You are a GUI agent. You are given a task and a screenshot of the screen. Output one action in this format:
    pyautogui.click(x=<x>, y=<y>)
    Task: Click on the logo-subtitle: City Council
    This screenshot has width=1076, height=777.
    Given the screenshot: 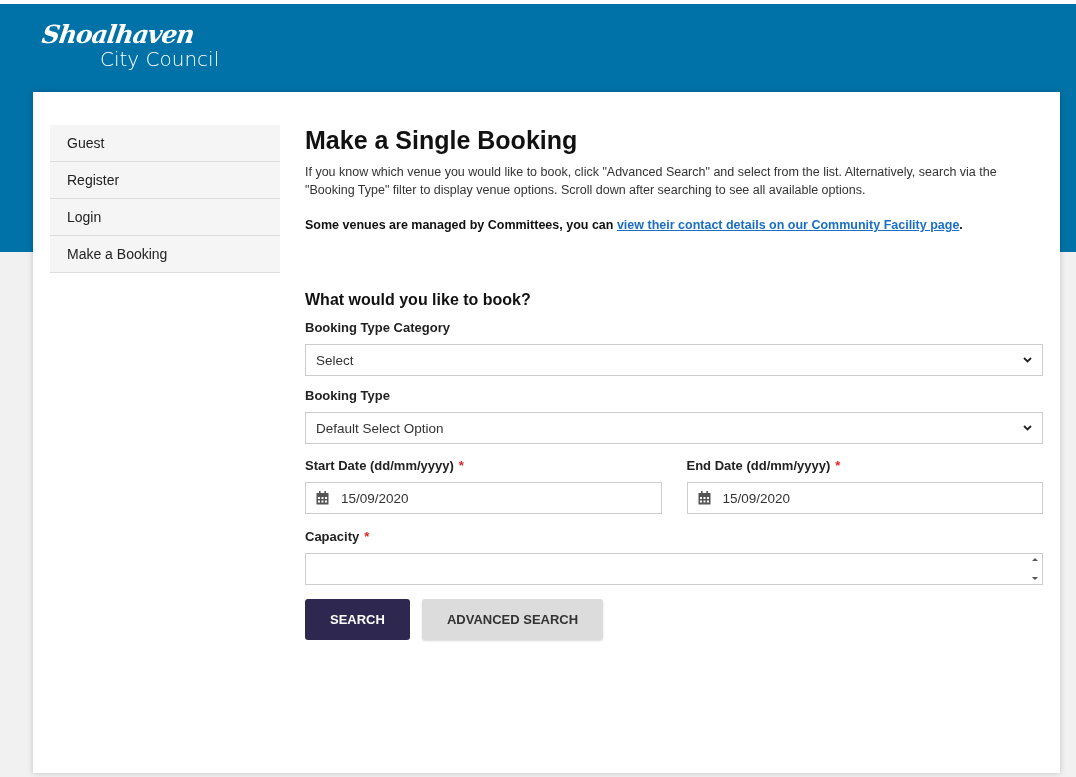 What is the action you would take?
    pyautogui.click(x=160, y=59)
    